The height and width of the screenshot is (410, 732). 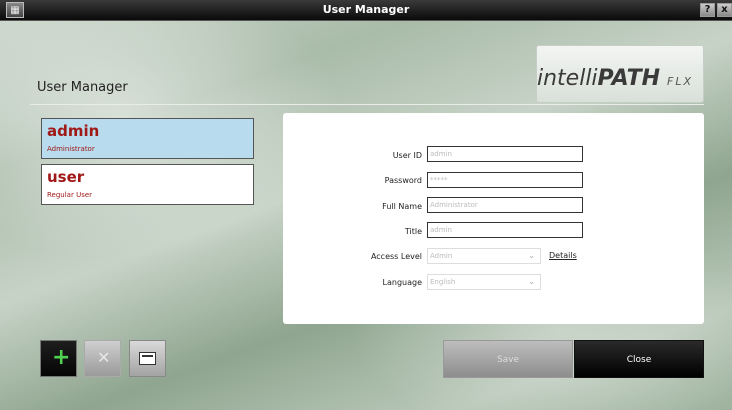 I want to click on delete-icon: ✕, so click(x=104, y=357).